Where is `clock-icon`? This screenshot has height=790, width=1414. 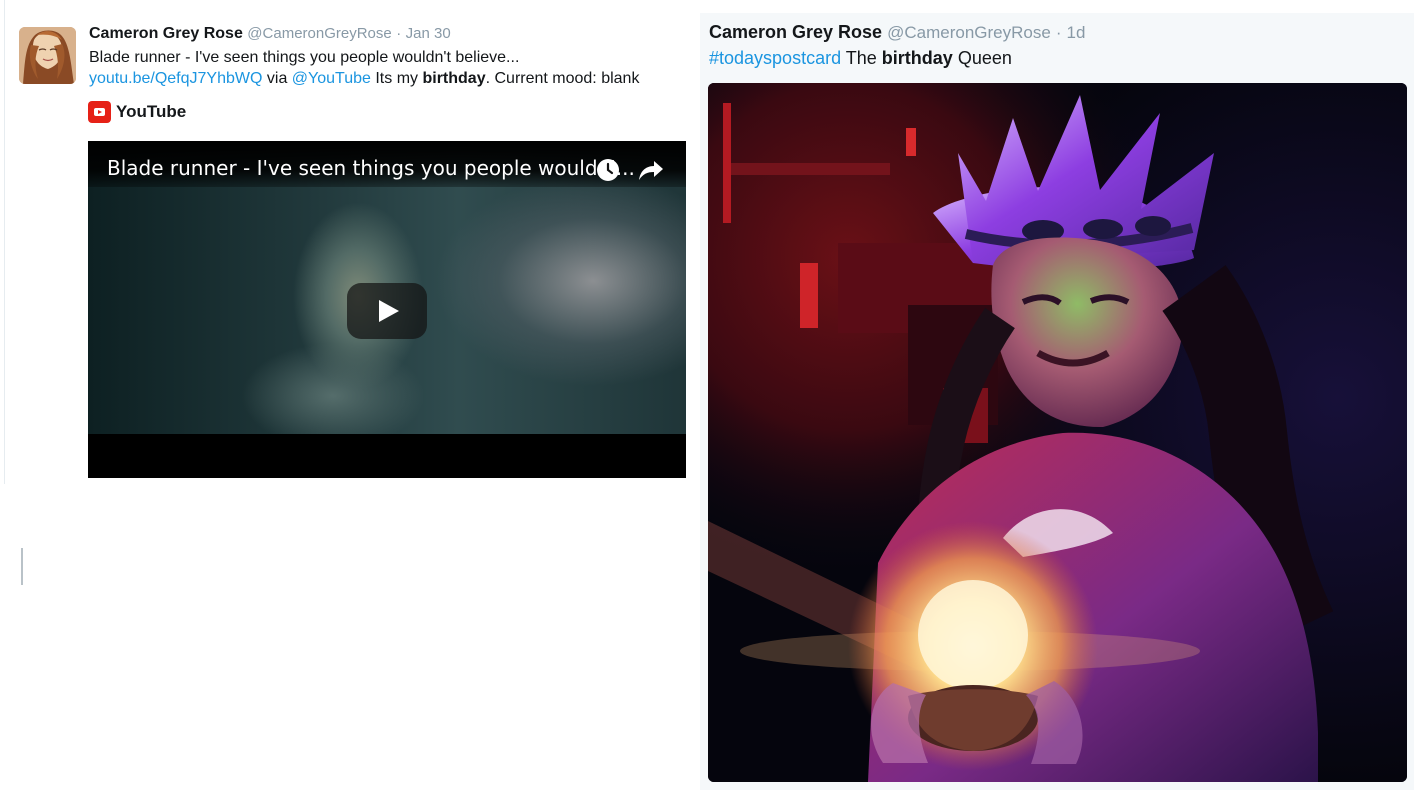 clock-icon is located at coordinates (608, 170).